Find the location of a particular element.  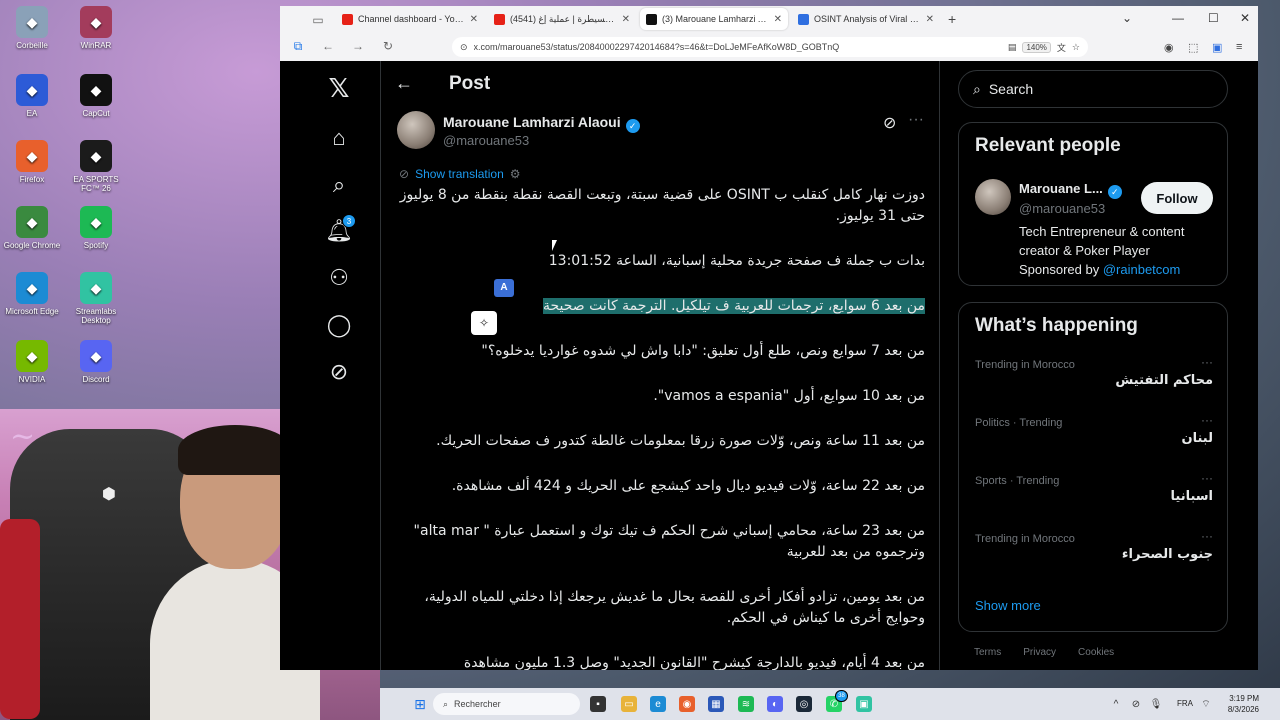

minimize-icon: — is located at coordinates (1178, 18).